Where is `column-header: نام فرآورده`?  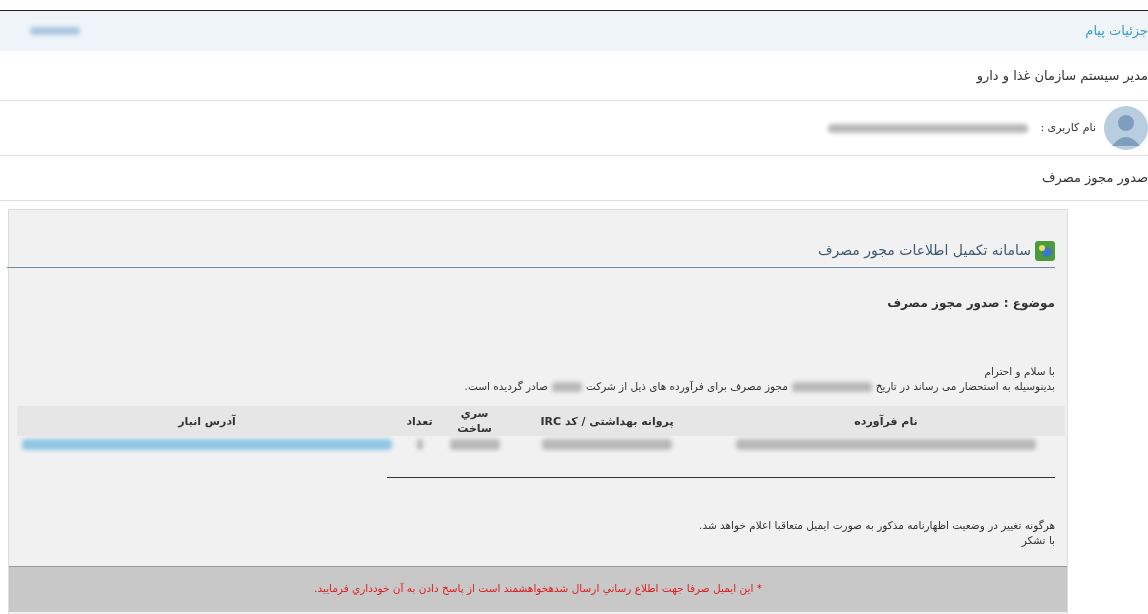
column-header: نام فرآورده is located at coordinates (886, 421).